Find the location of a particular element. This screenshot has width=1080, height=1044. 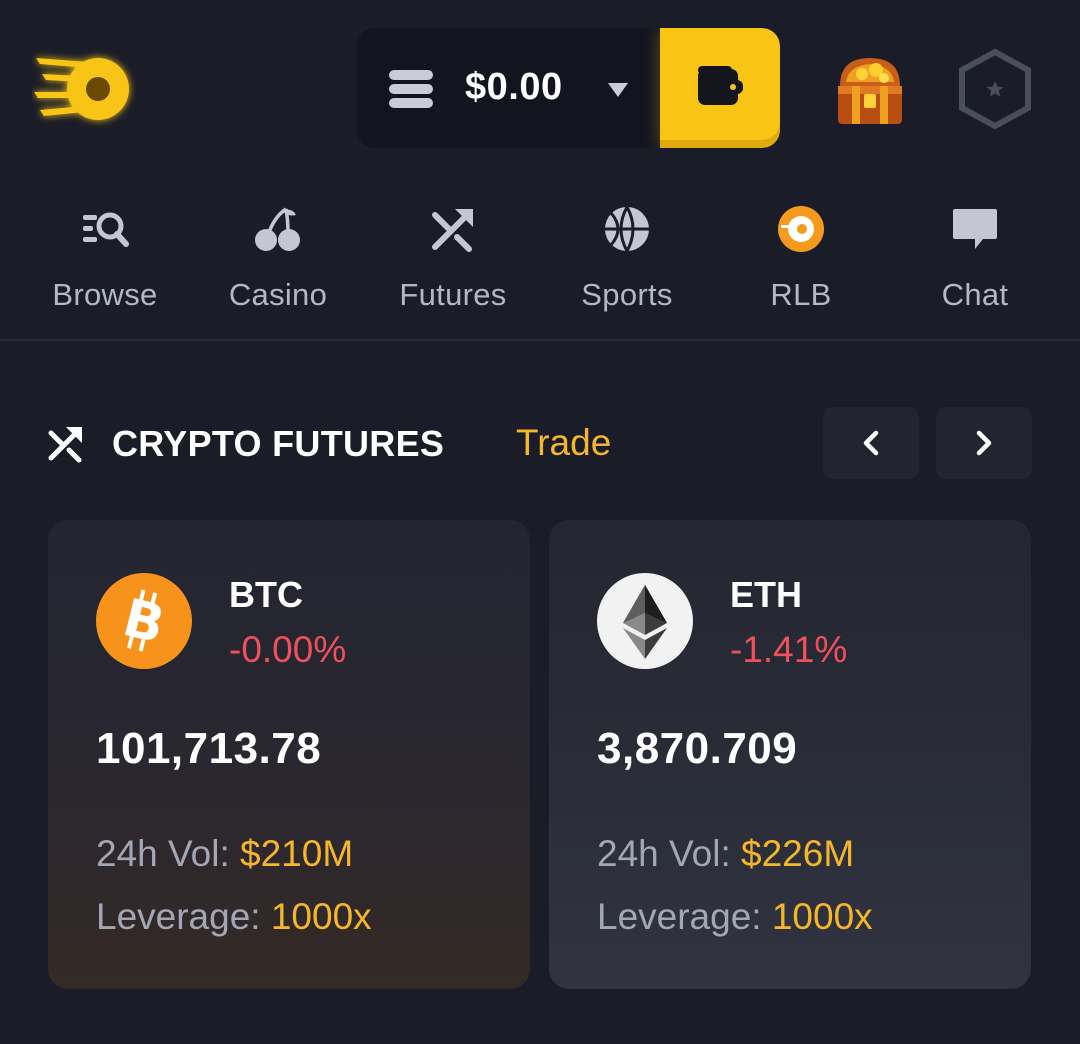

coin-price: 101,713.78 is located at coordinates (209, 748).